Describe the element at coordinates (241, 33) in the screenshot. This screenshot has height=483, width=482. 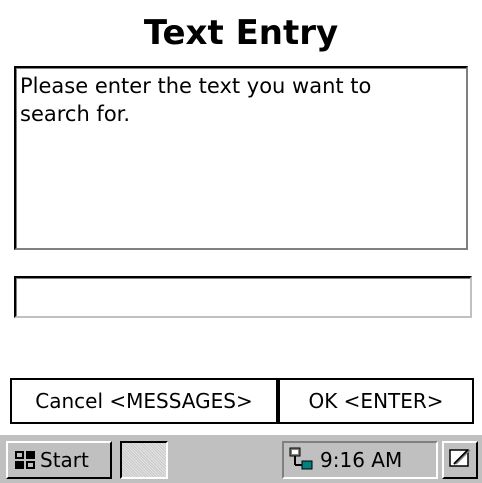
I see `dialog-title: Text Entry` at that location.